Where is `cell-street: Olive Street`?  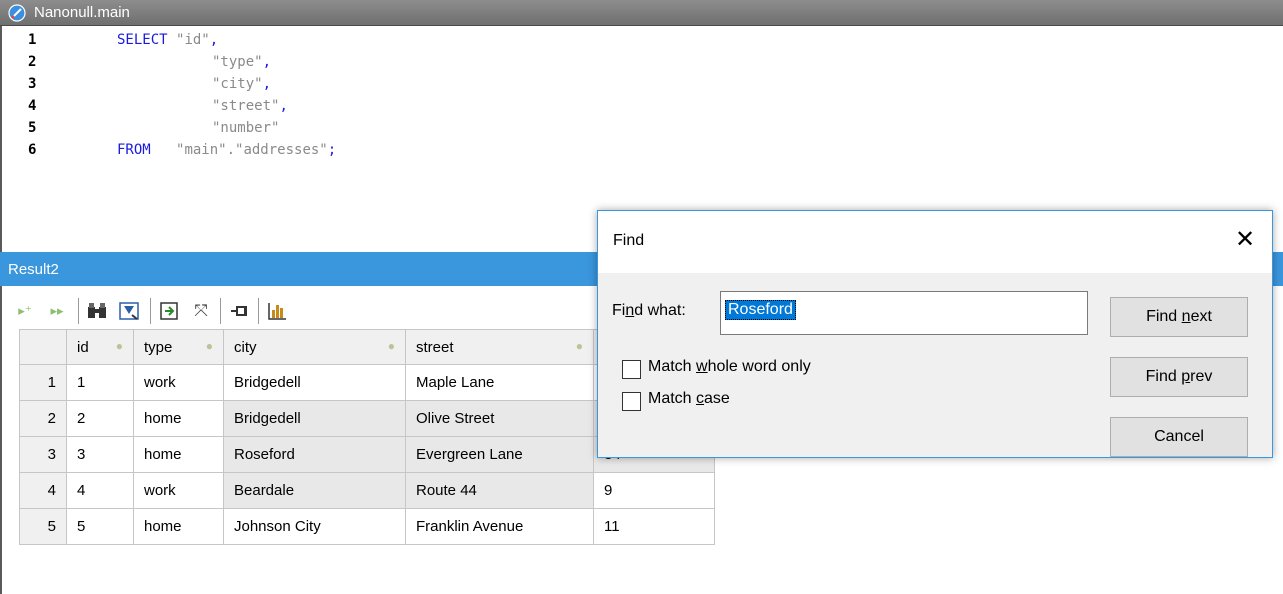
cell-street: Olive Street is located at coordinates (499, 418).